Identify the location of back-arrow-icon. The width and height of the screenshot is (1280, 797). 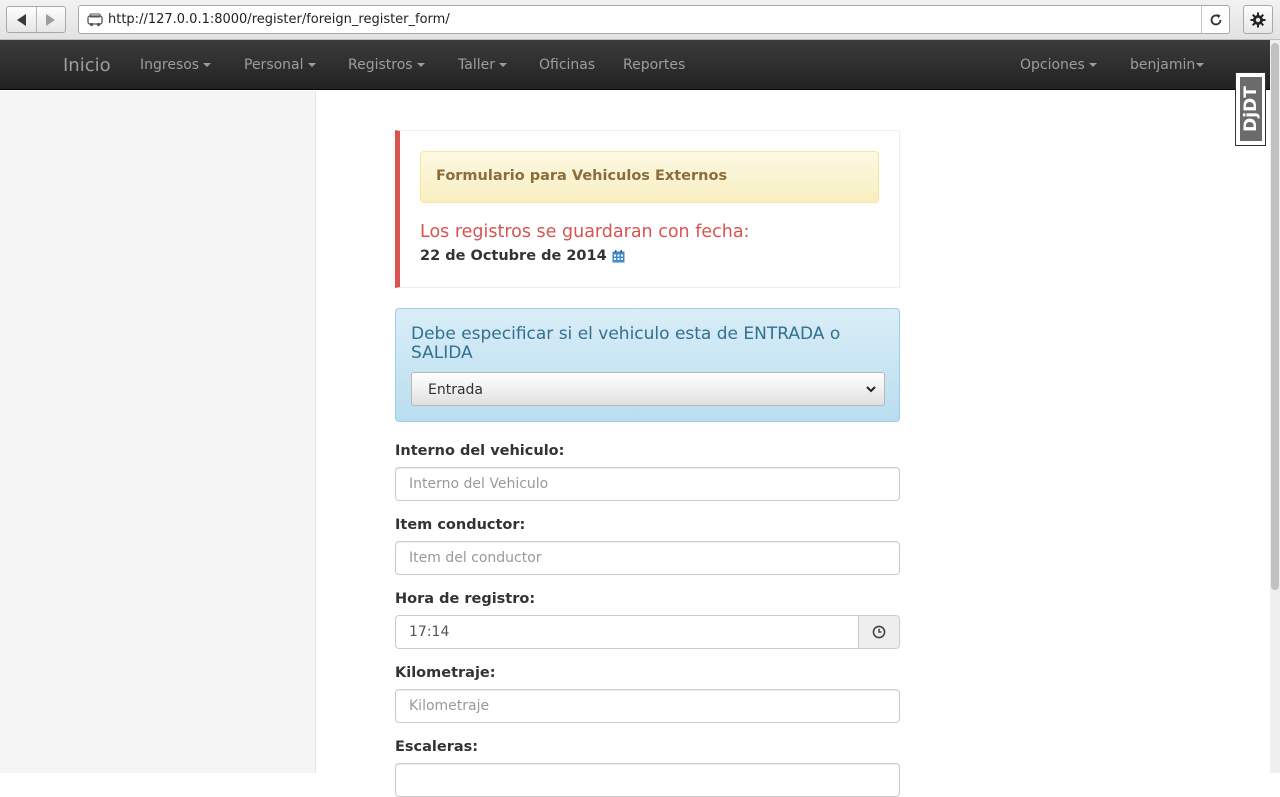
(21, 19).